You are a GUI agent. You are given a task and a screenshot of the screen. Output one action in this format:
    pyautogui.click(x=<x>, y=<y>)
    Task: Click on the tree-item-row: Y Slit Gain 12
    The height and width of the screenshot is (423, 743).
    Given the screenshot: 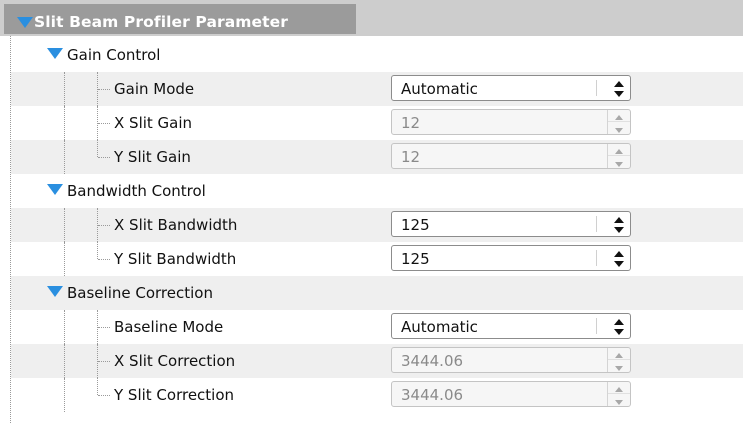 What is the action you would take?
    pyautogui.click(x=377, y=157)
    